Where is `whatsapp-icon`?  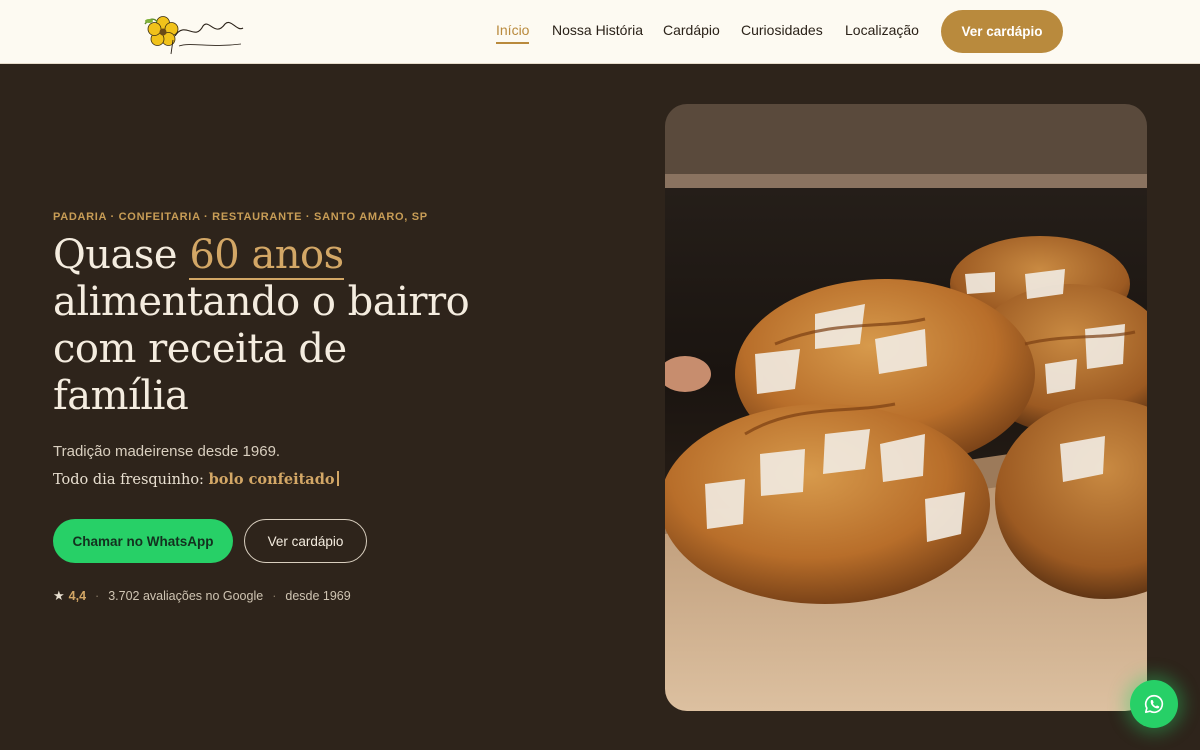
whatsapp-icon is located at coordinates (1154, 704).